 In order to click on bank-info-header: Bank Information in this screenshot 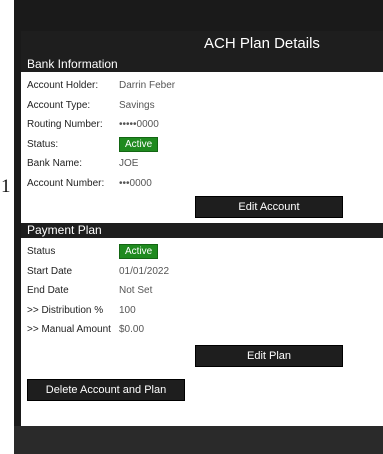, I will do `click(202, 64)`.